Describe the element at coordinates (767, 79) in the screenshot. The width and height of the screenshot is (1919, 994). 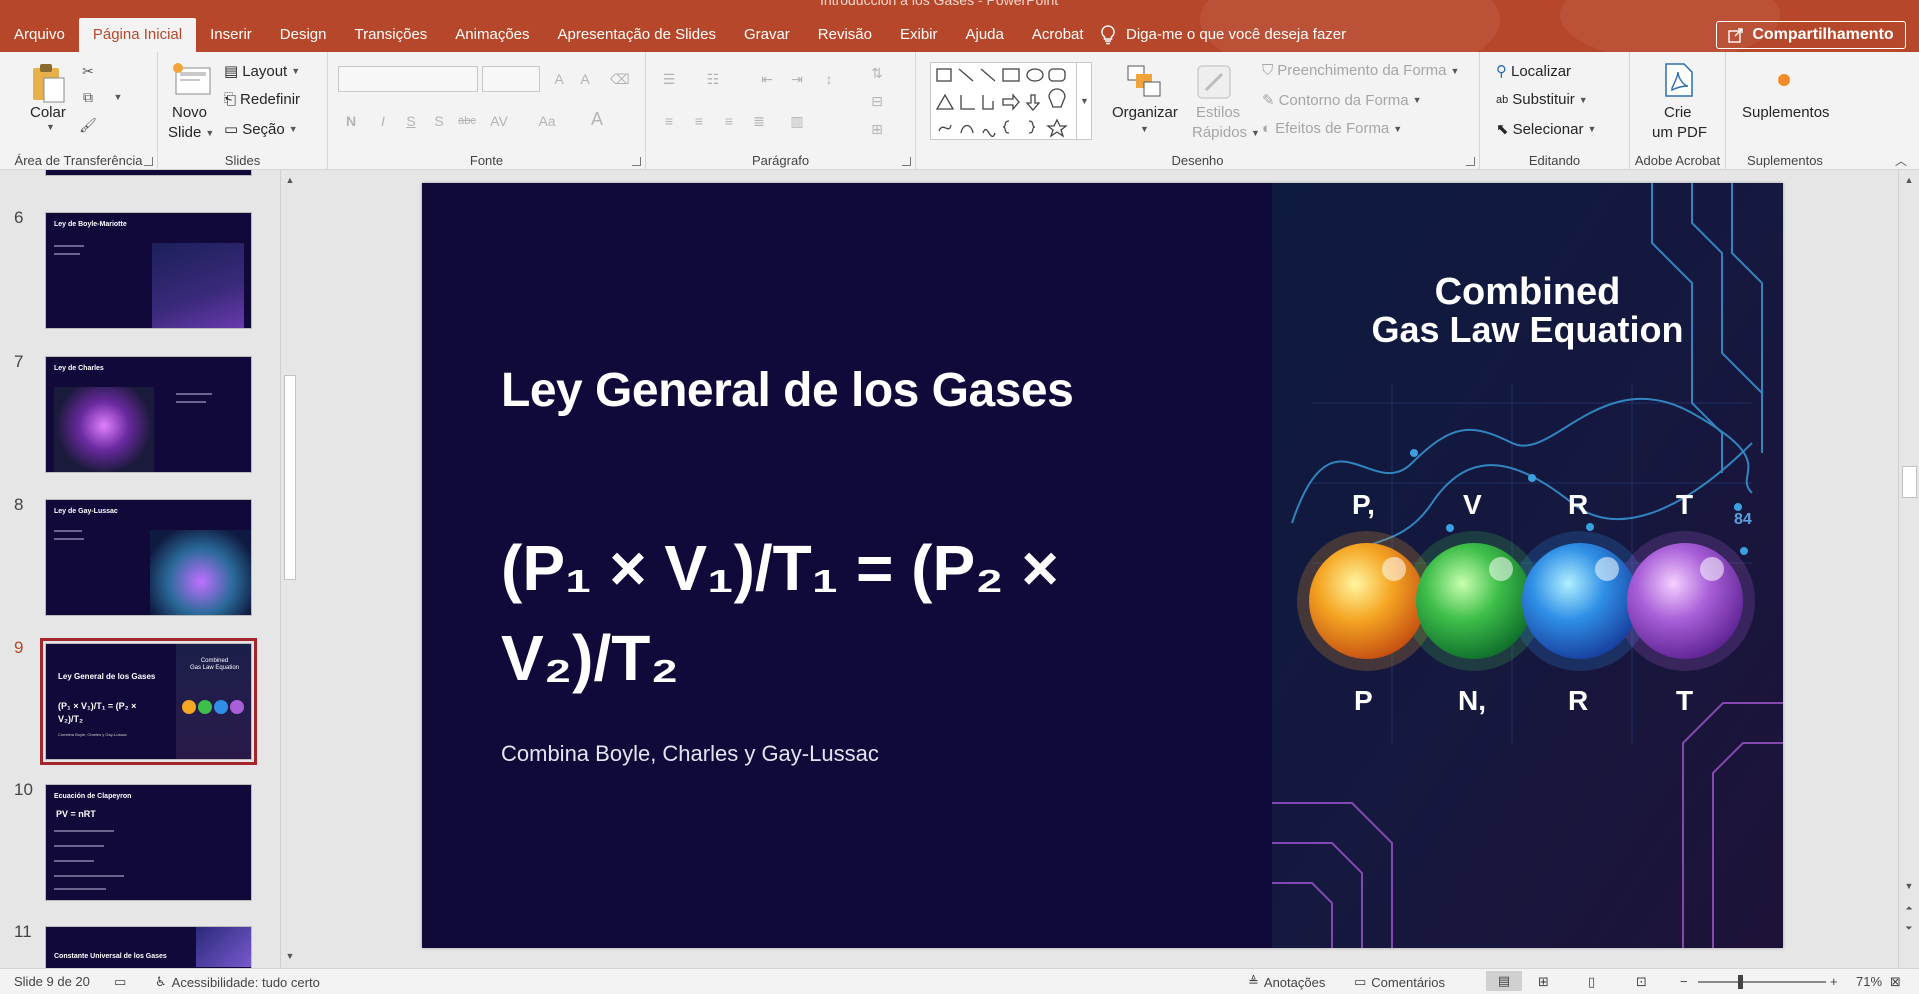
I see `decrease-indent-icon: ⇤` at that location.